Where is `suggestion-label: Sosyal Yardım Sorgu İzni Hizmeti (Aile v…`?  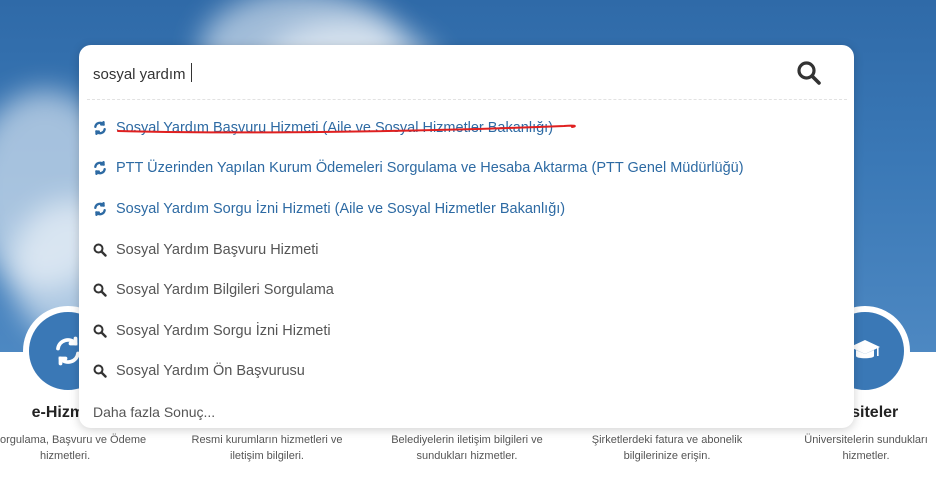
suggestion-label: Sosyal Yardım Sorgu İzni Hizmeti (Aile v… is located at coordinates (341, 209).